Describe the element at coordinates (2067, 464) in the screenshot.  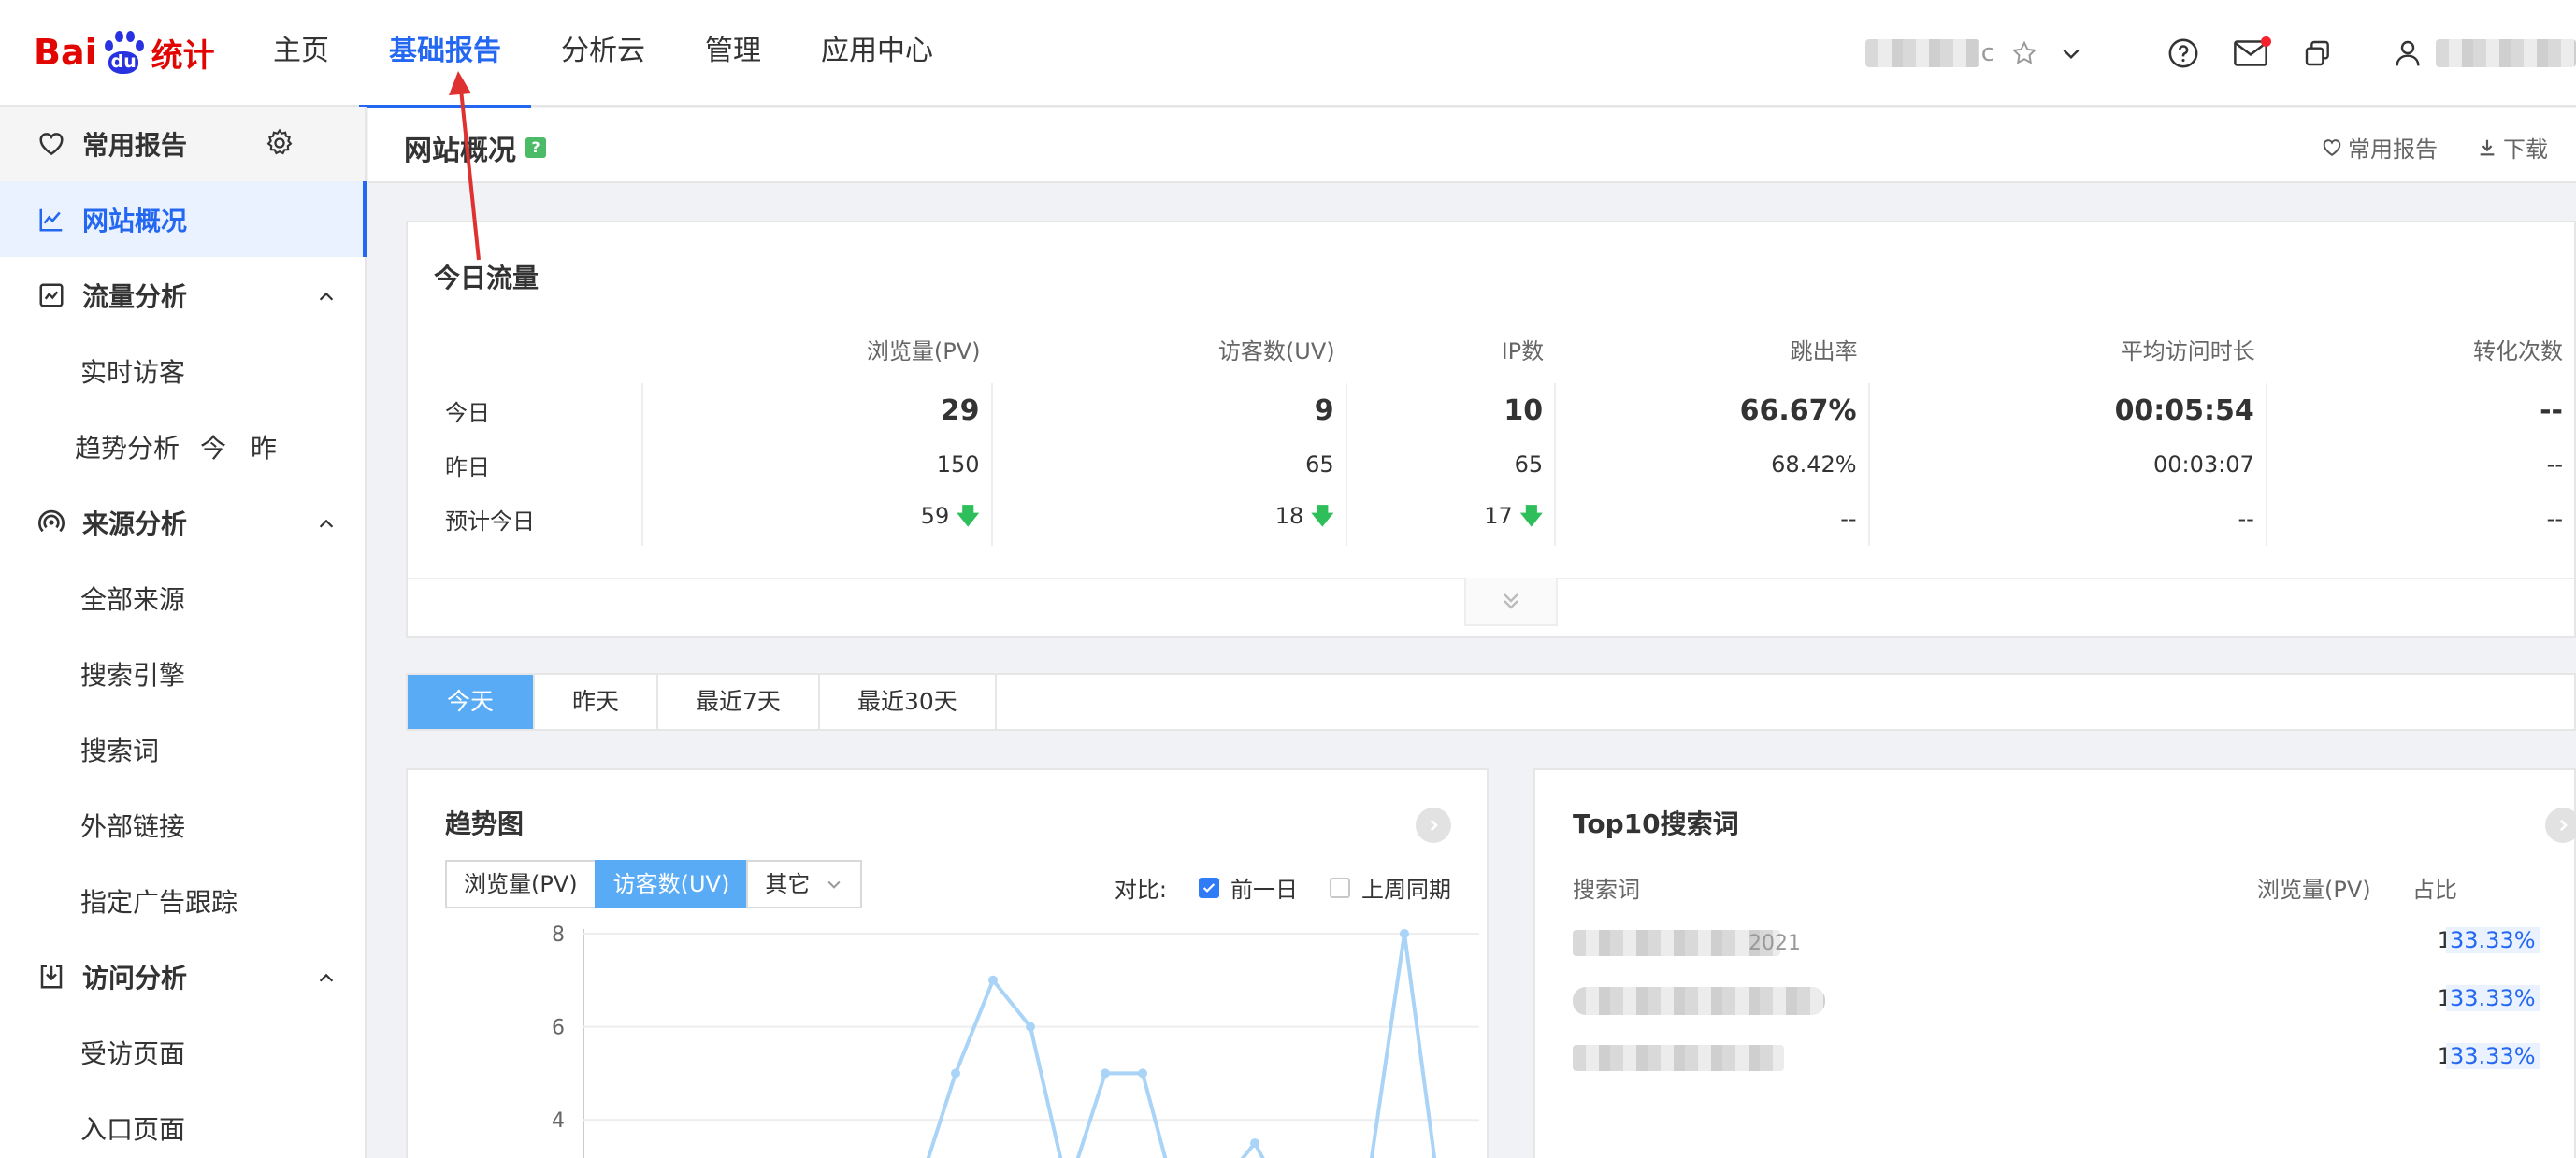
I see `cell-value: 00:03:07` at that location.